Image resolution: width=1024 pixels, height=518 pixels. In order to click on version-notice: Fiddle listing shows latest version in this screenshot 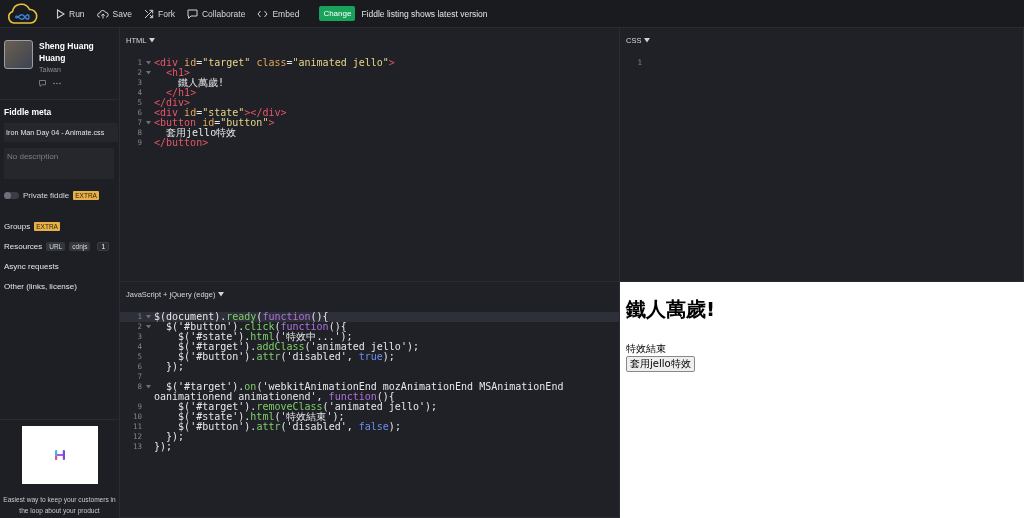, I will do `click(424, 13)`.